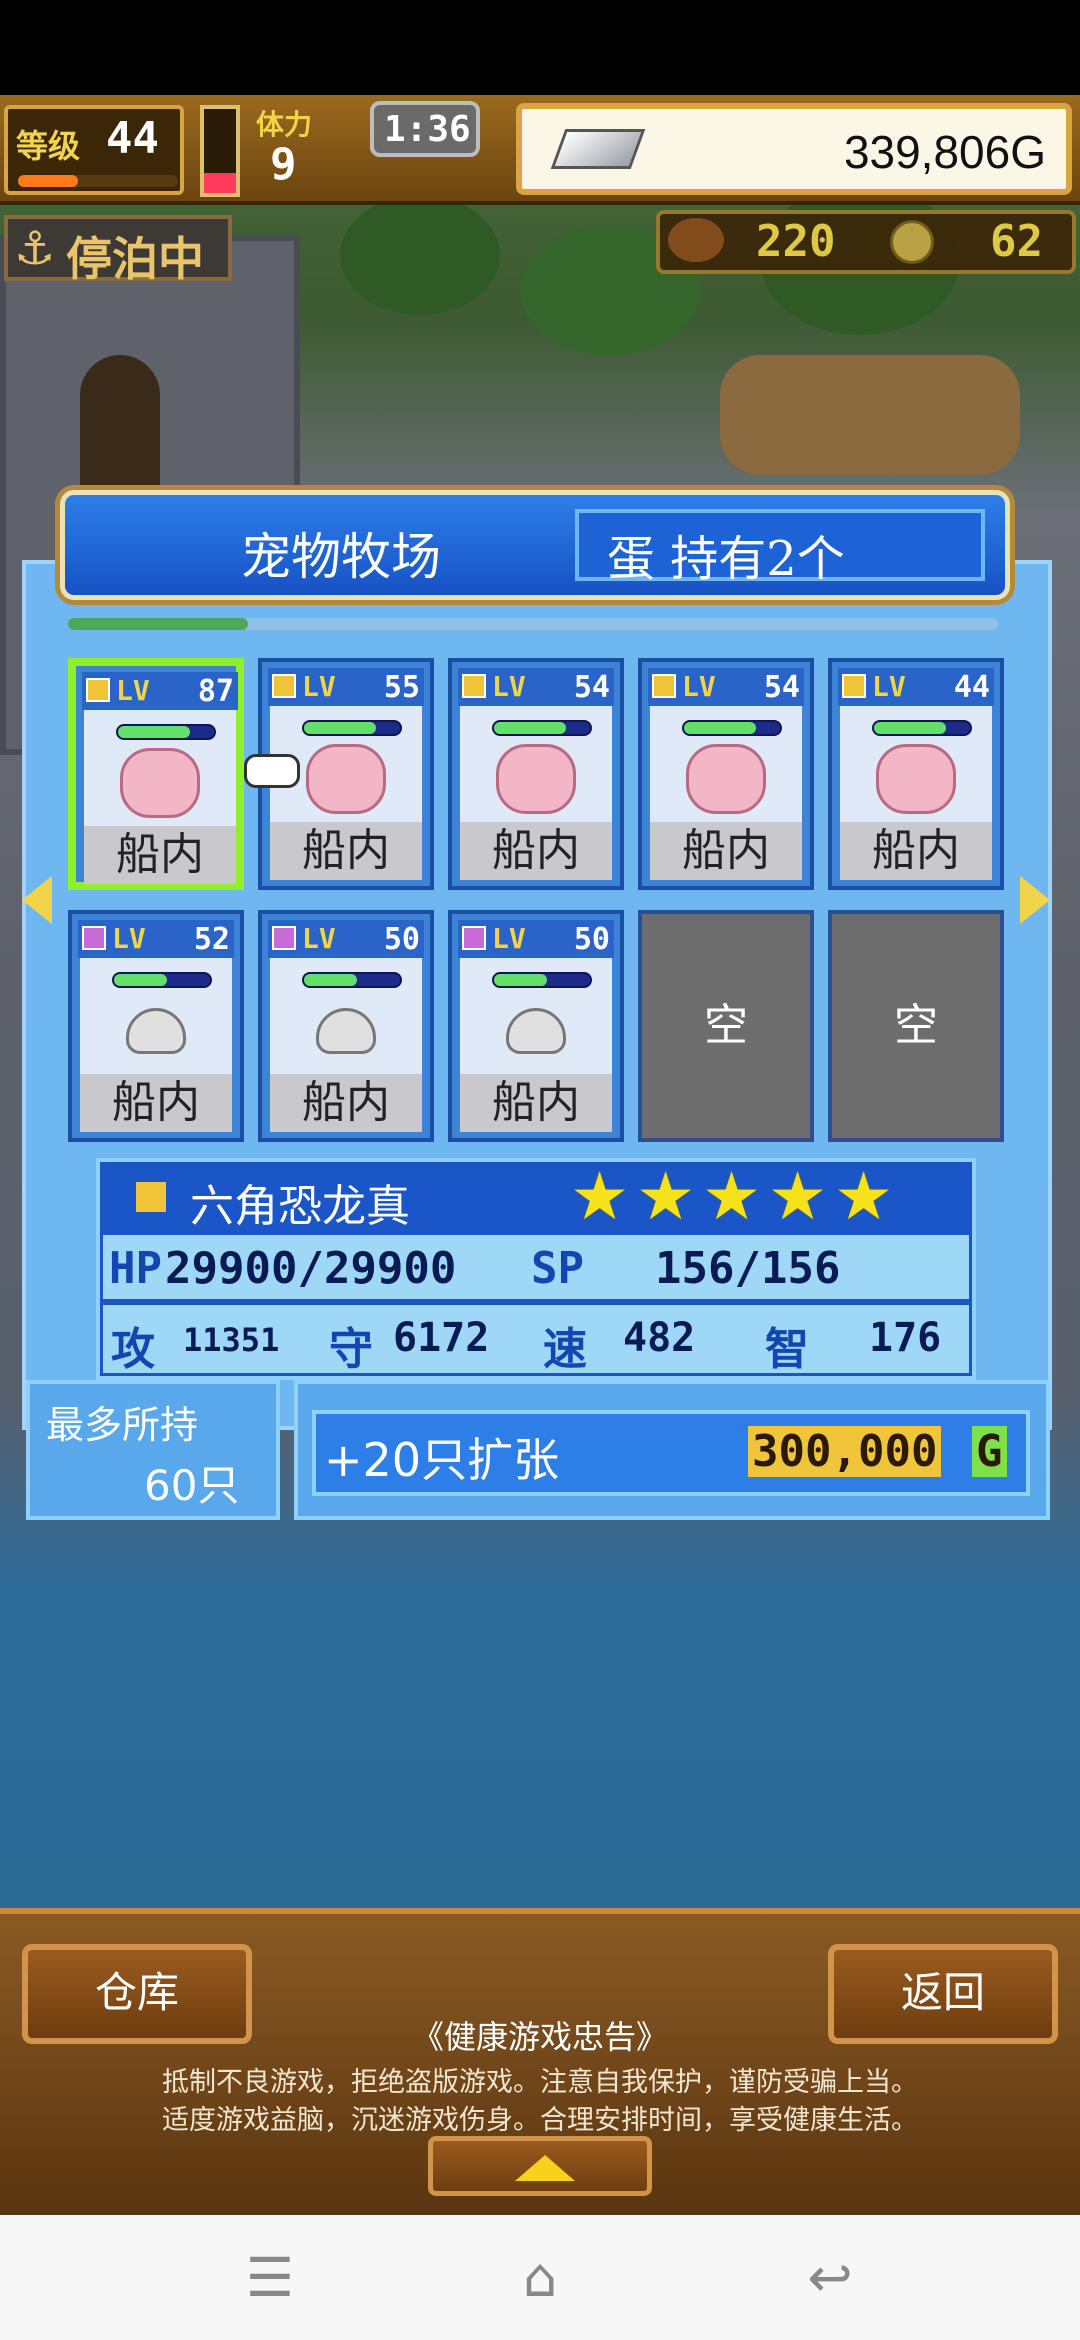 The image size is (1080, 2340). Describe the element at coordinates (540, 2120) in the screenshot. I see `health-notice-line2: 适度游戏益脑，沉迷游戏伤身。合理安排时间，享受健康生活。` at that location.